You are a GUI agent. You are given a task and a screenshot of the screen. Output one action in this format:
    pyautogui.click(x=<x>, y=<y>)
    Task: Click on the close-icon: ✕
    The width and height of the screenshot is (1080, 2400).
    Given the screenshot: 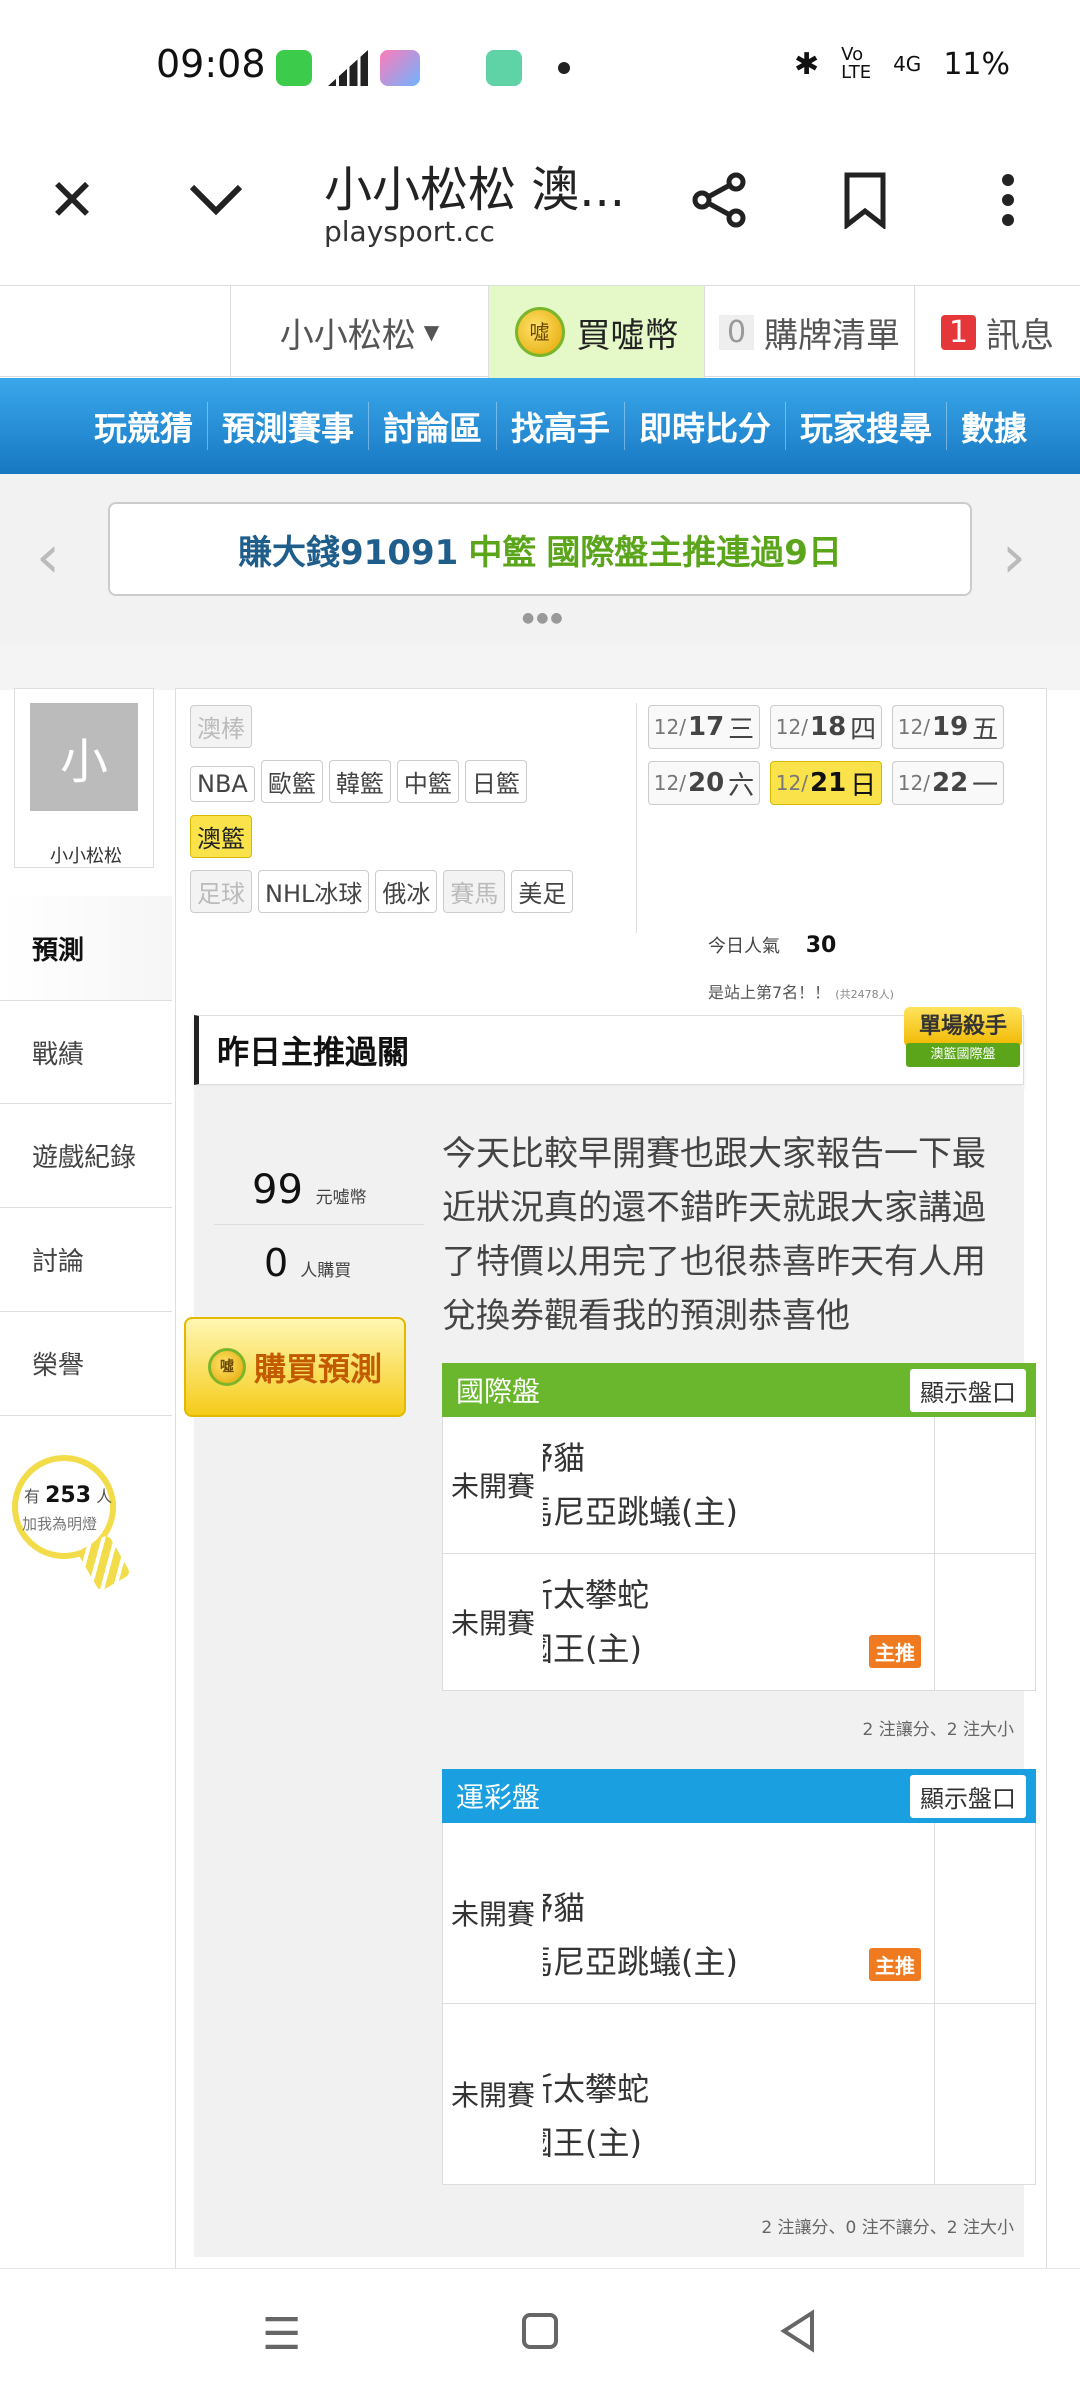 What is the action you would take?
    pyautogui.click(x=72, y=200)
    